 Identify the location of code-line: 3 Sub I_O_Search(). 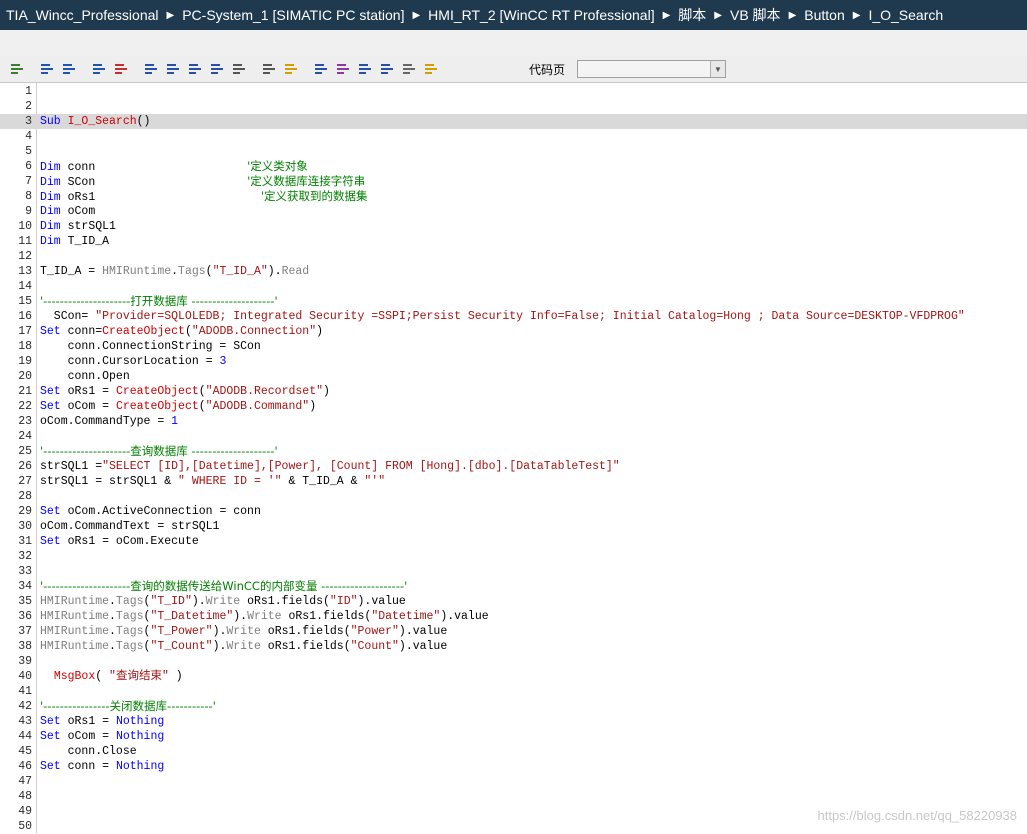
(513, 121).